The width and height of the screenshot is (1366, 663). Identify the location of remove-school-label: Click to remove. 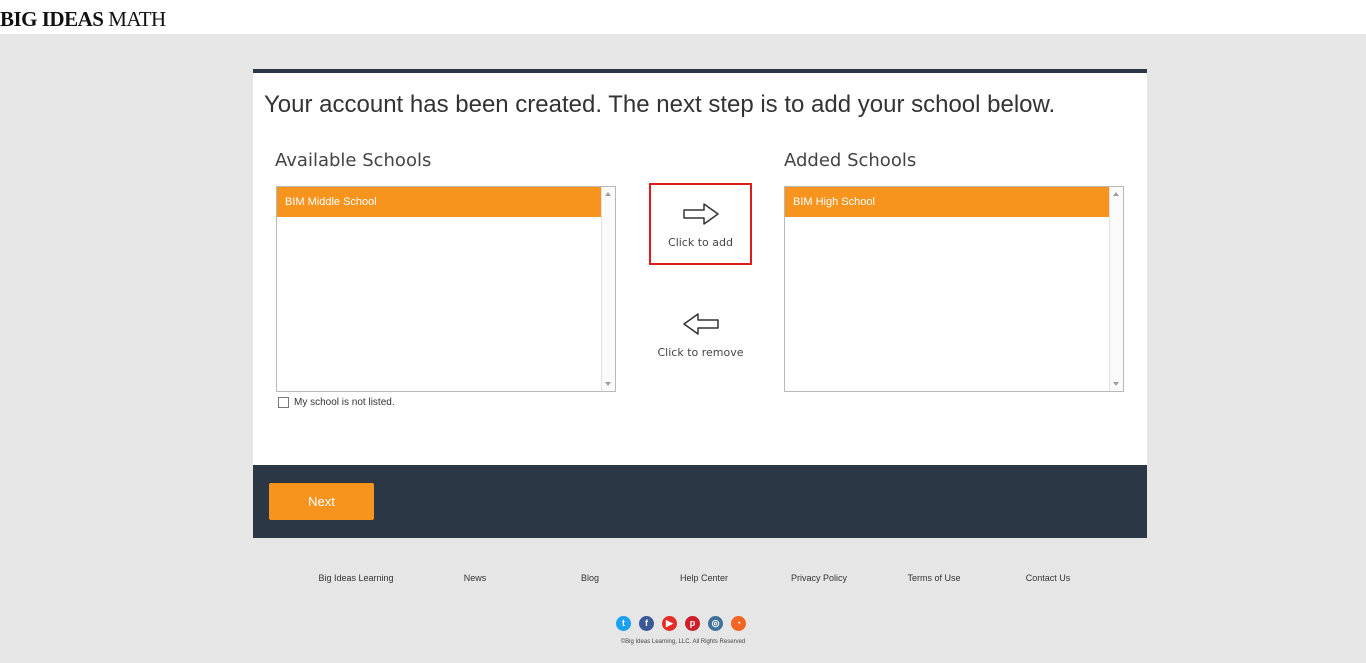
(700, 352).